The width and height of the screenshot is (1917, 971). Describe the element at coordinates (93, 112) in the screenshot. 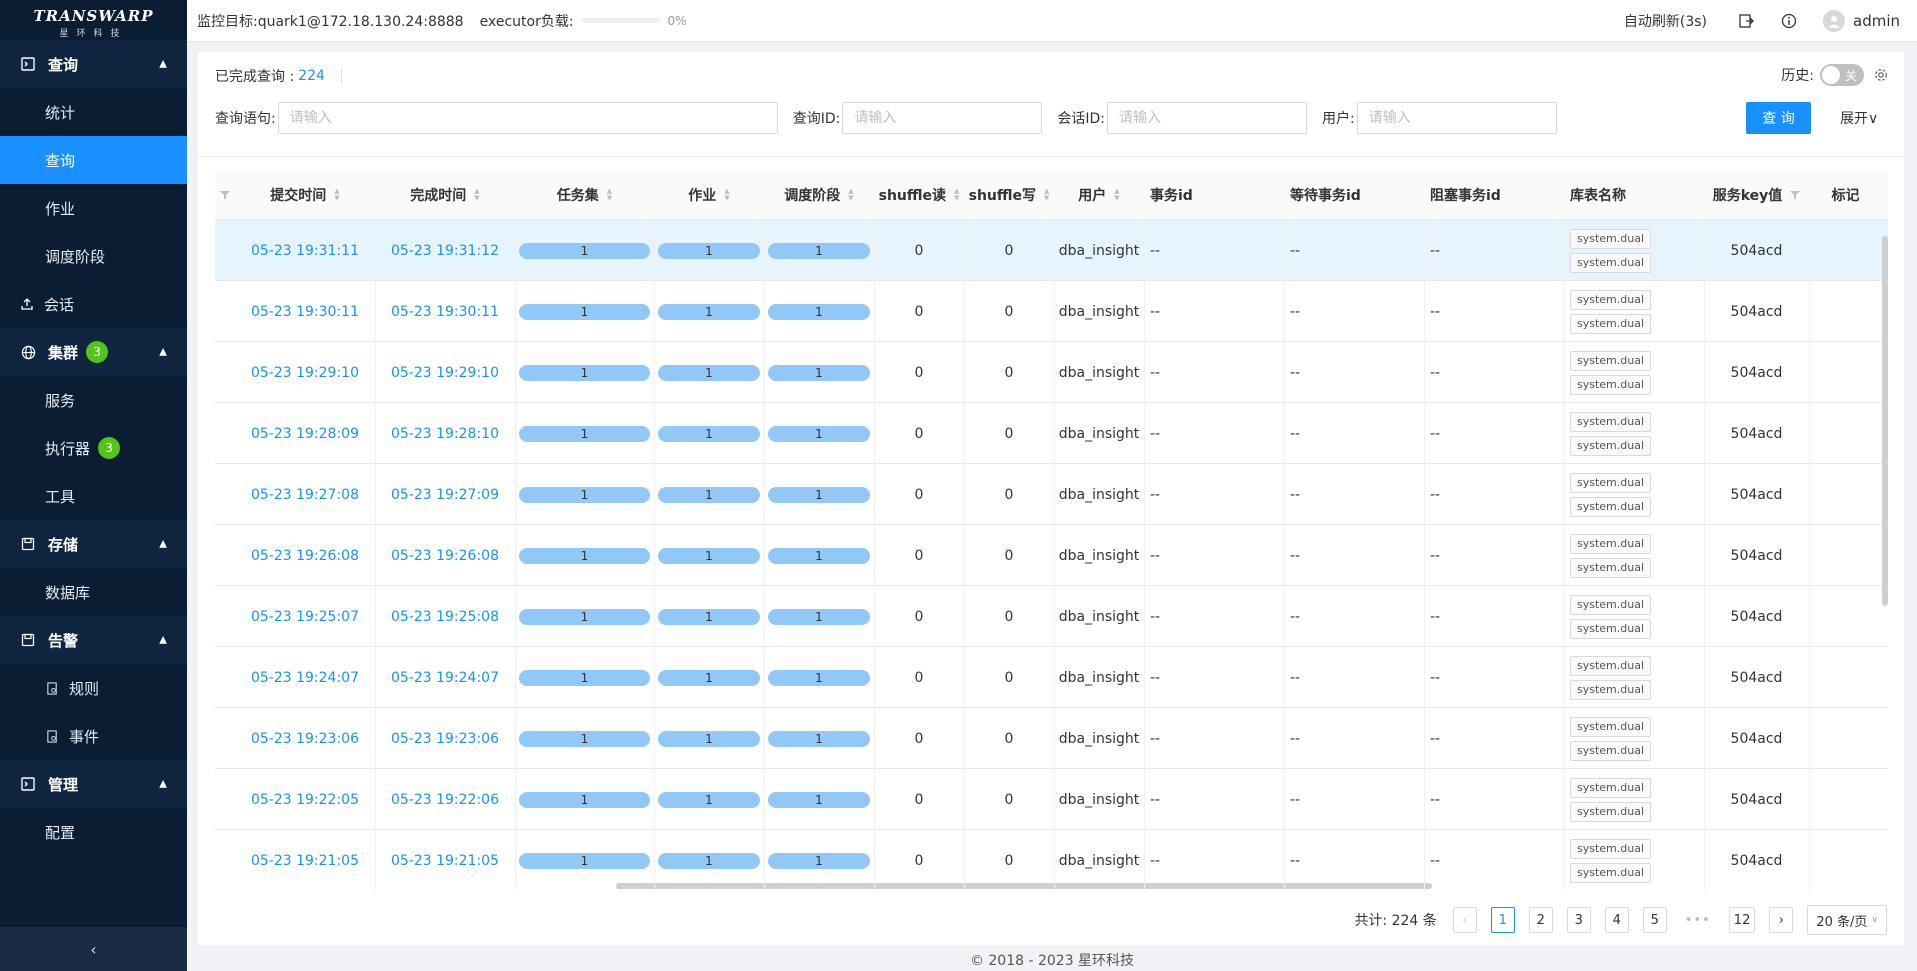

I see `sidebar-item-stats: 统计` at that location.